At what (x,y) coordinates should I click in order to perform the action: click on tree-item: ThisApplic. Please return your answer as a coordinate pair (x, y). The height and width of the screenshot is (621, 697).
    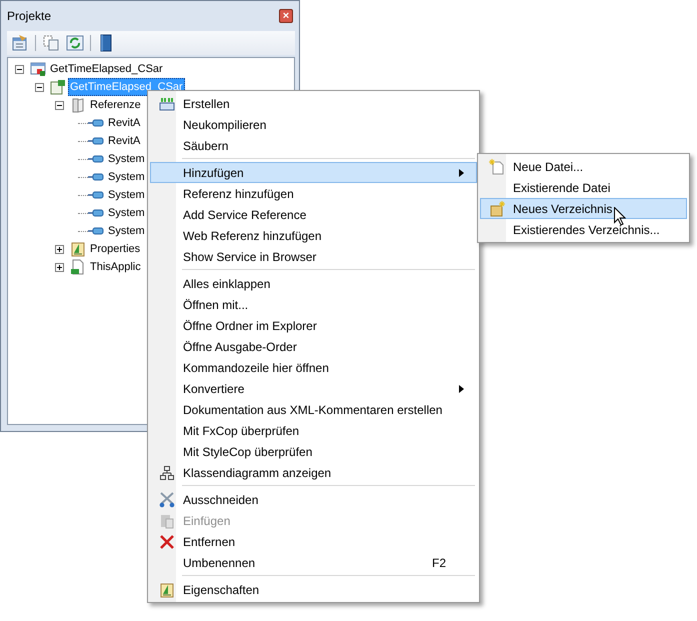
    Looking at the image, I should click on (115, 267).